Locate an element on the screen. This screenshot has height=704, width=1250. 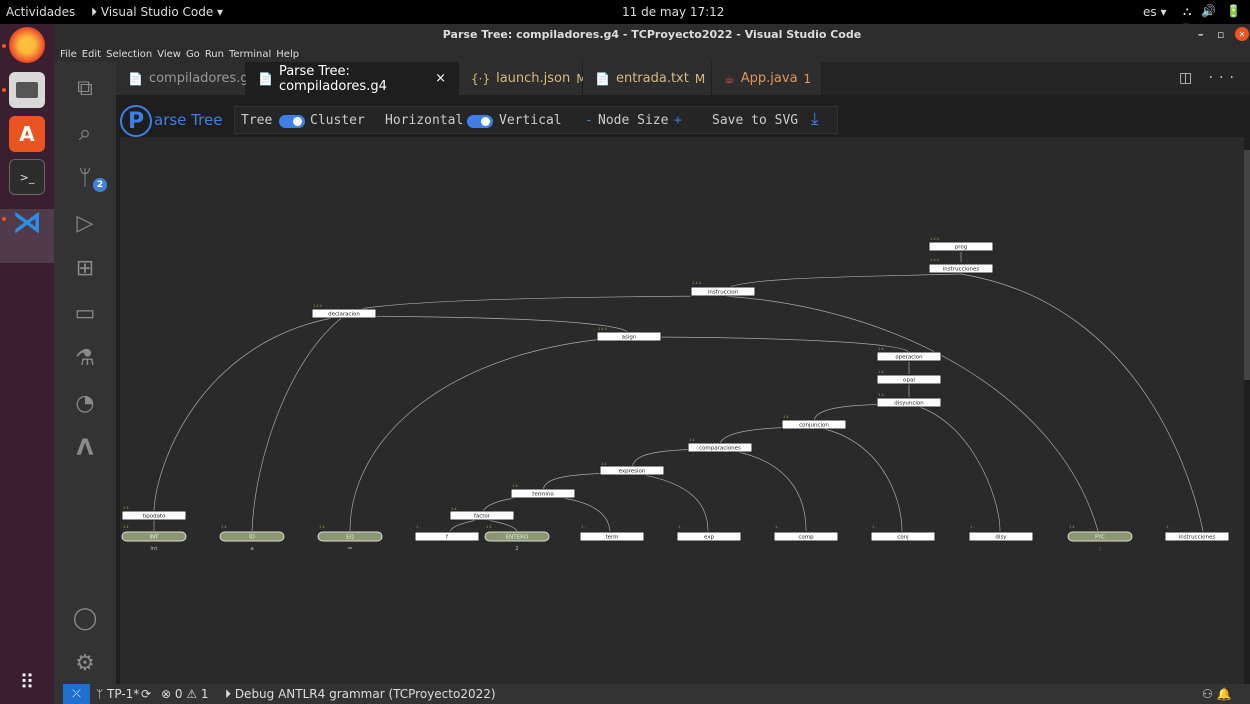
token-text: 2 is located at coordinates (517, 549).